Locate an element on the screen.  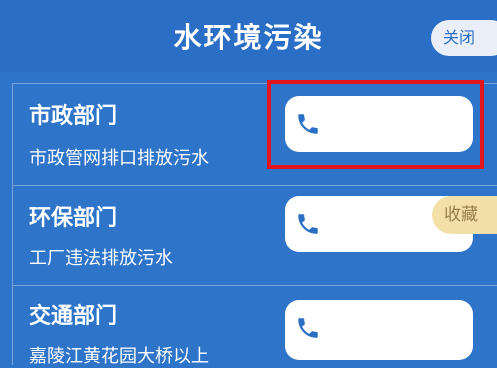
department-description: 市政管网排口排放污水 is located at coordinates (119, 158).